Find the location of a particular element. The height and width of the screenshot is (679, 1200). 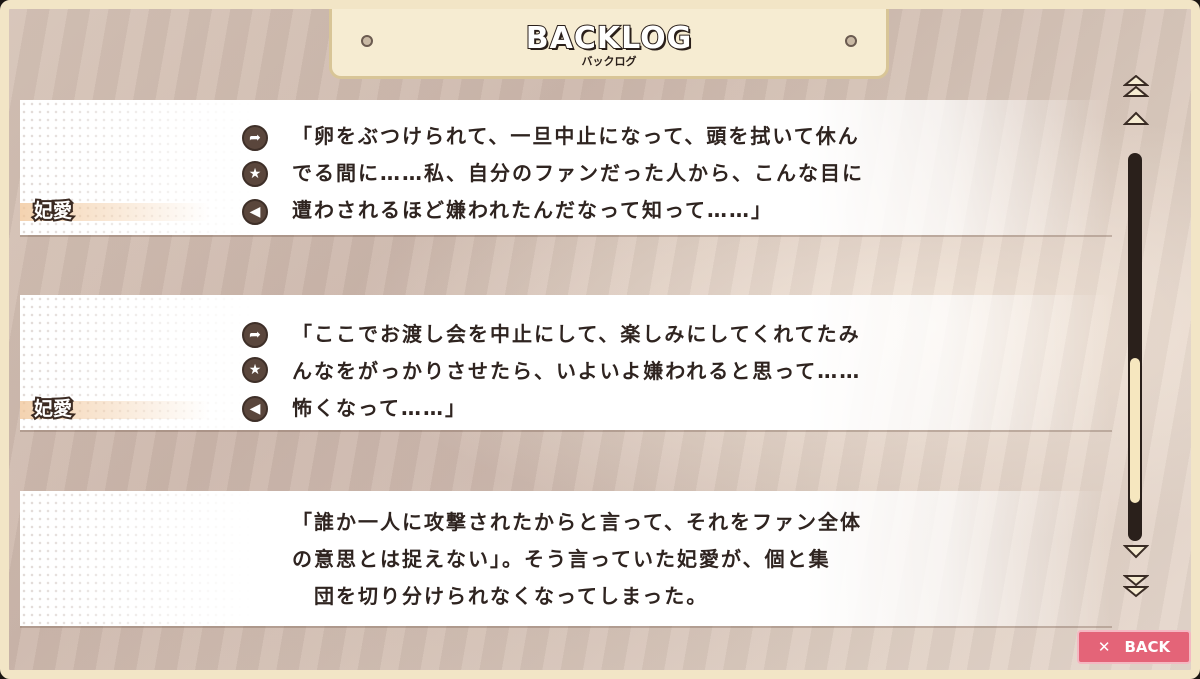

scrollbar-thumb is located at coordinates (1135, 431).